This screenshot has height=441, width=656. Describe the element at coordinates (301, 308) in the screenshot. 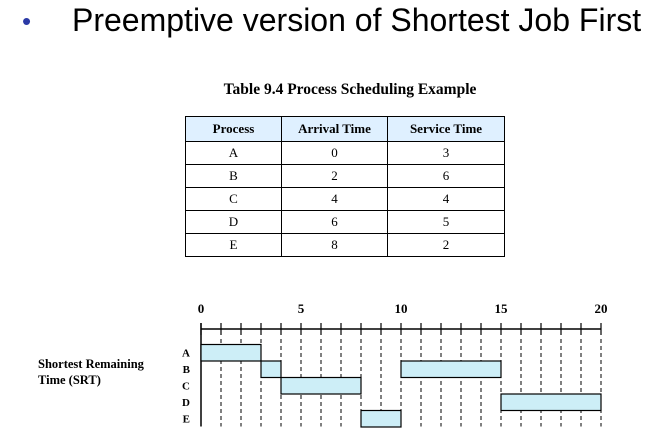

I see `axis-tick-label: 5` at that location.